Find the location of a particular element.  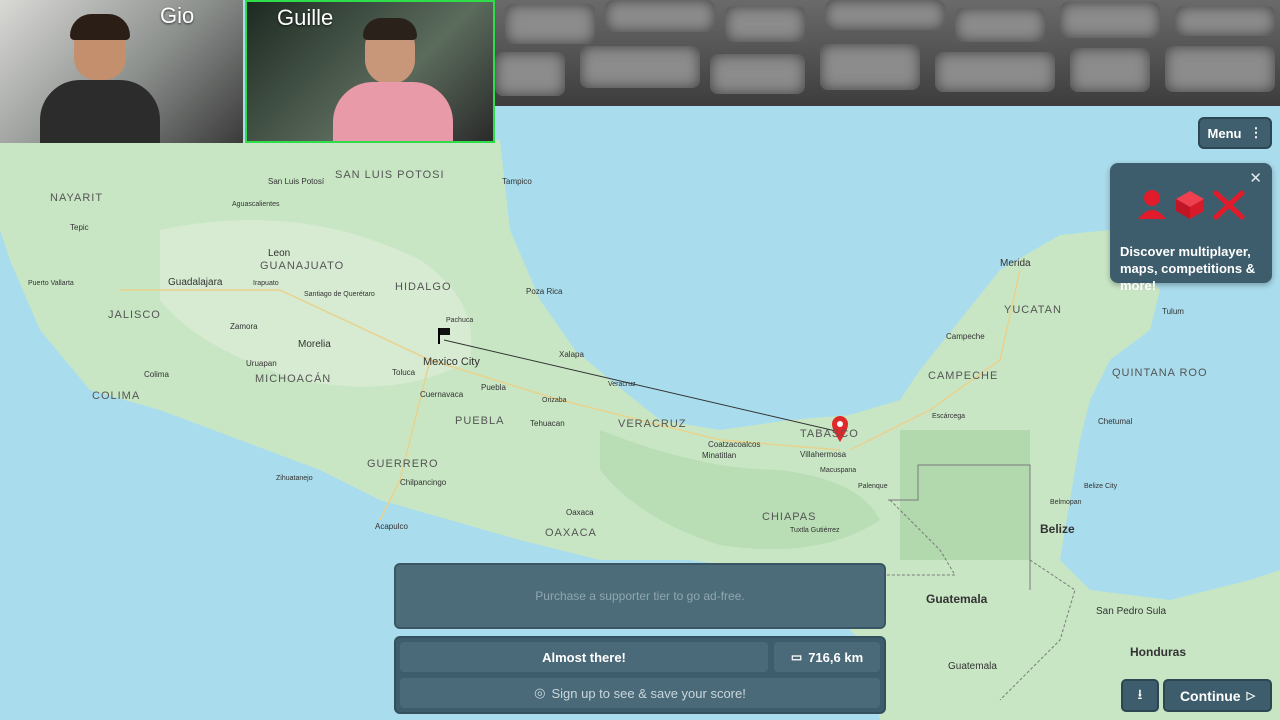

city-label: San Pedro Sula is located at coordinates (1131, 611).